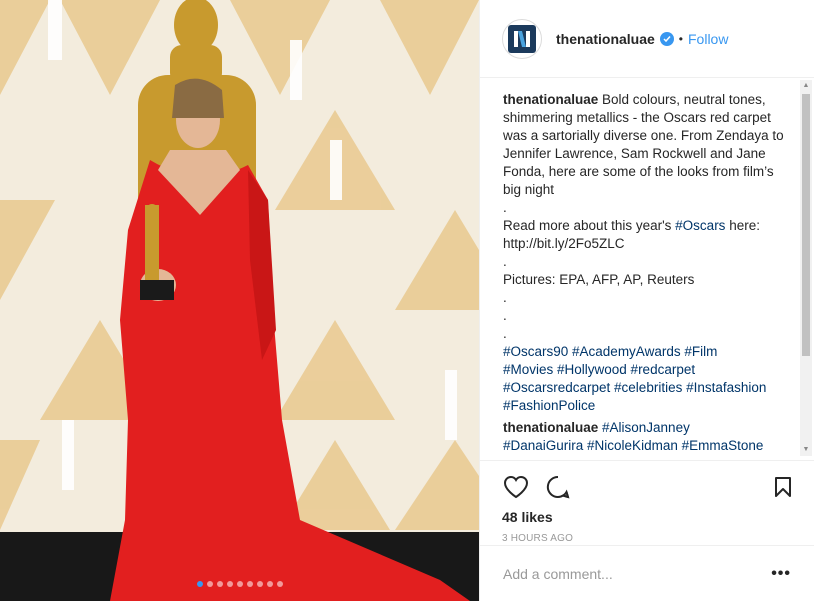 This screenshot has width=814, height=601. I want to click on comment-icon, so click(558, 487).